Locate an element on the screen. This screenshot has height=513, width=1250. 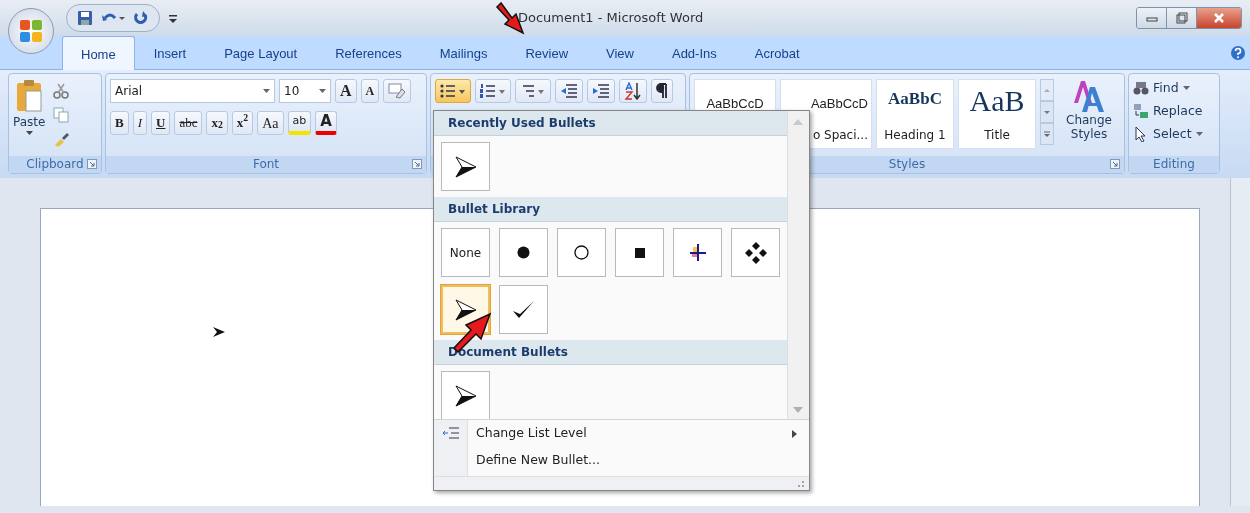
format-button: x$_{2}$ is located at coordinates (217, 123).